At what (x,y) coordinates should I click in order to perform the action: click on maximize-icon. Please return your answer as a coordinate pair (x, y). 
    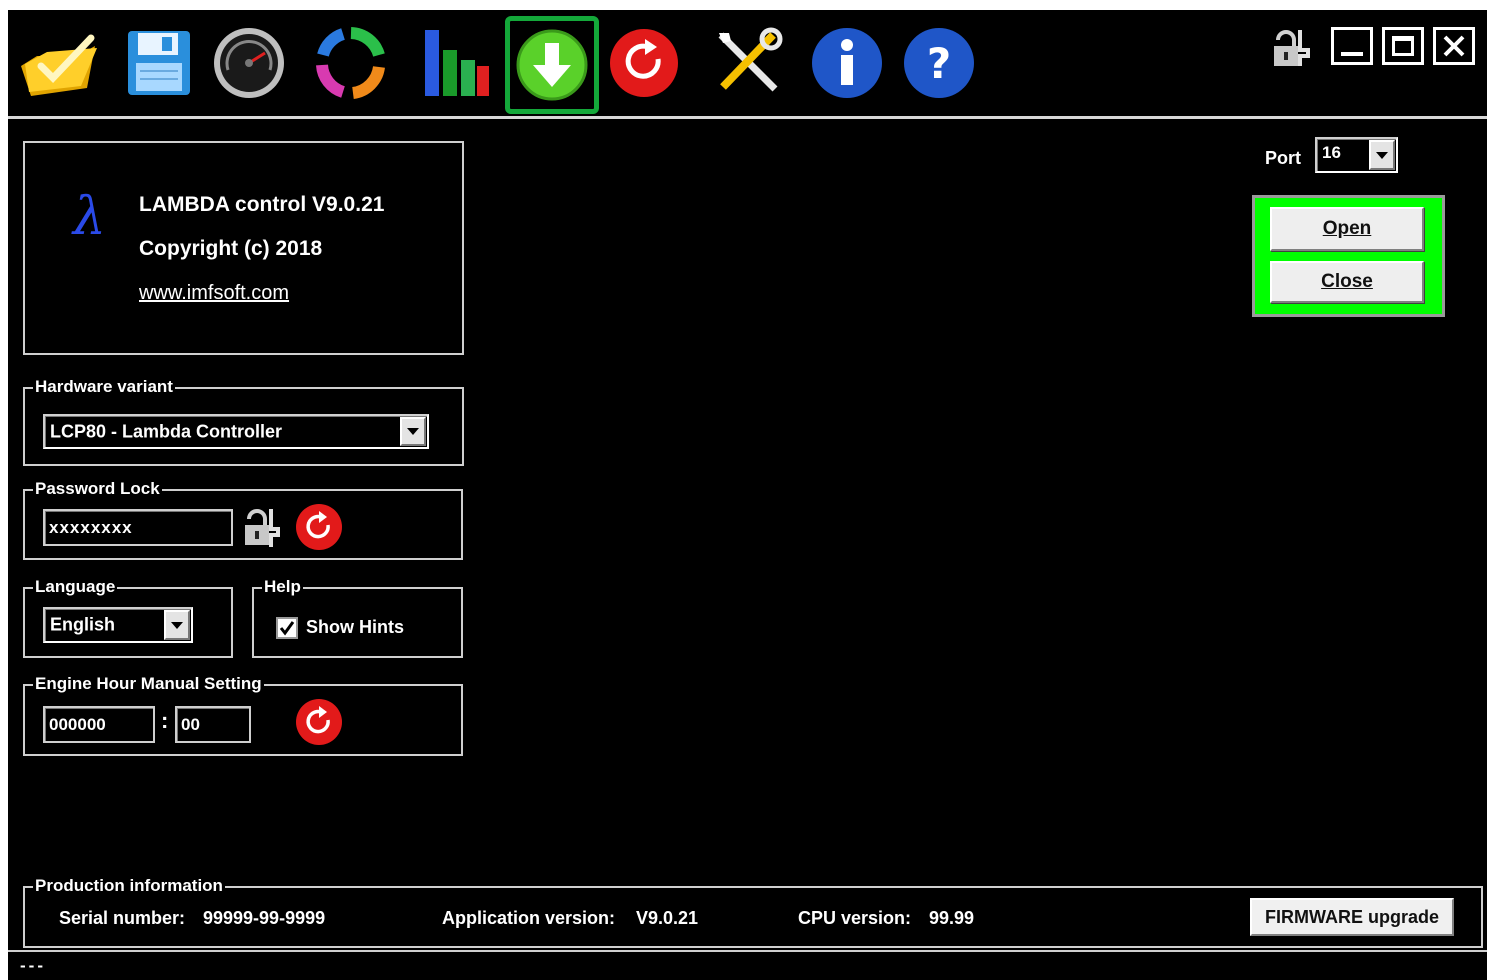
    Looking at the image, I should click on (1403, 46).